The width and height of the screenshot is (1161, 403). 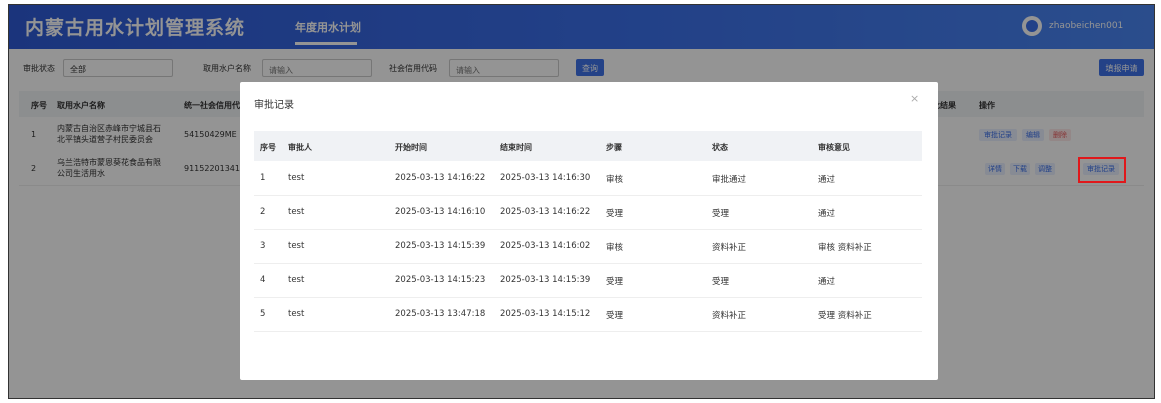 What do you see at coordinates (440, 280) in the screenshot?
I see `cell-start-time: 2025-03-13 14:15:23` at bounding box center [440, 280].